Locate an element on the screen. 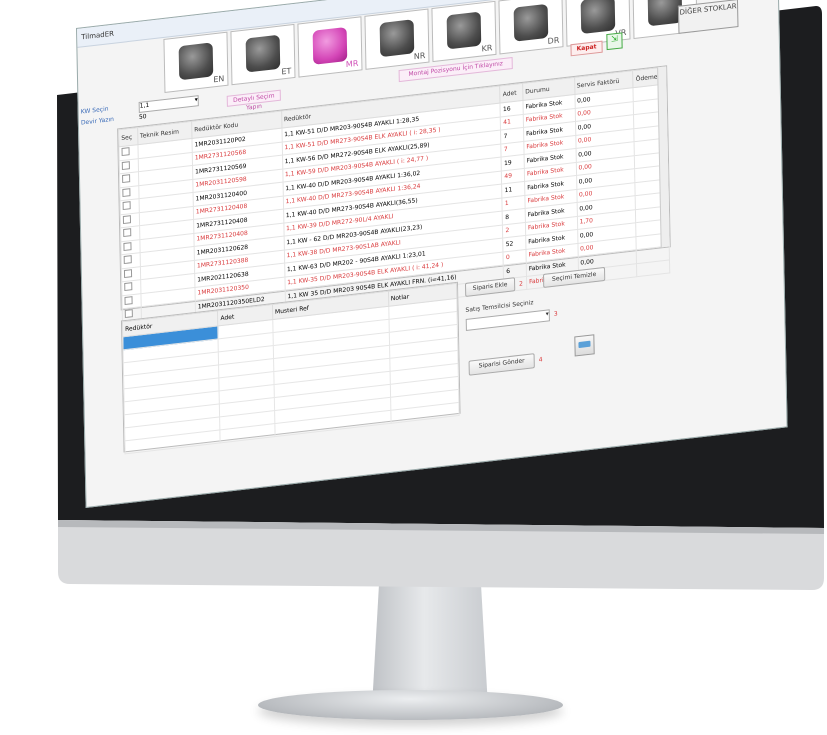 This screenshot has height=735, width=827. monitor-stand-neck is located at coordinates (430, 646).